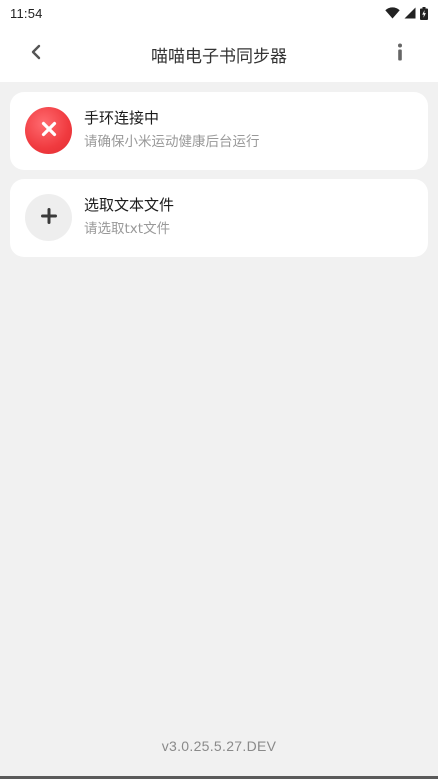  I want to click on card-title: 手环连接中, so click(122, 118).